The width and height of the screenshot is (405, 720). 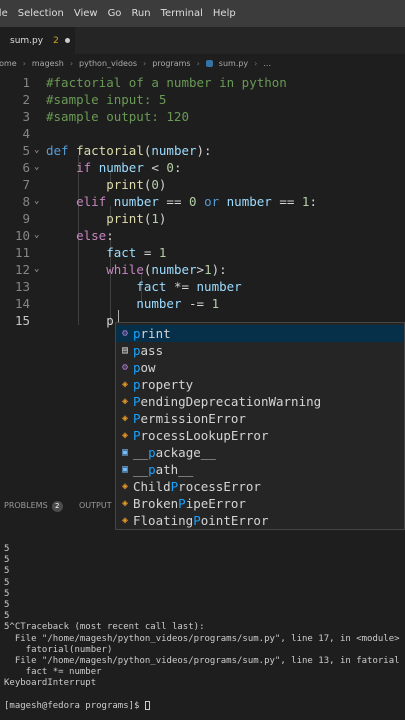 What do you see at coordinates (171, 63) in the screenshot?
I see `breadcrumb-item: programs` at bounding box center [171, 63].